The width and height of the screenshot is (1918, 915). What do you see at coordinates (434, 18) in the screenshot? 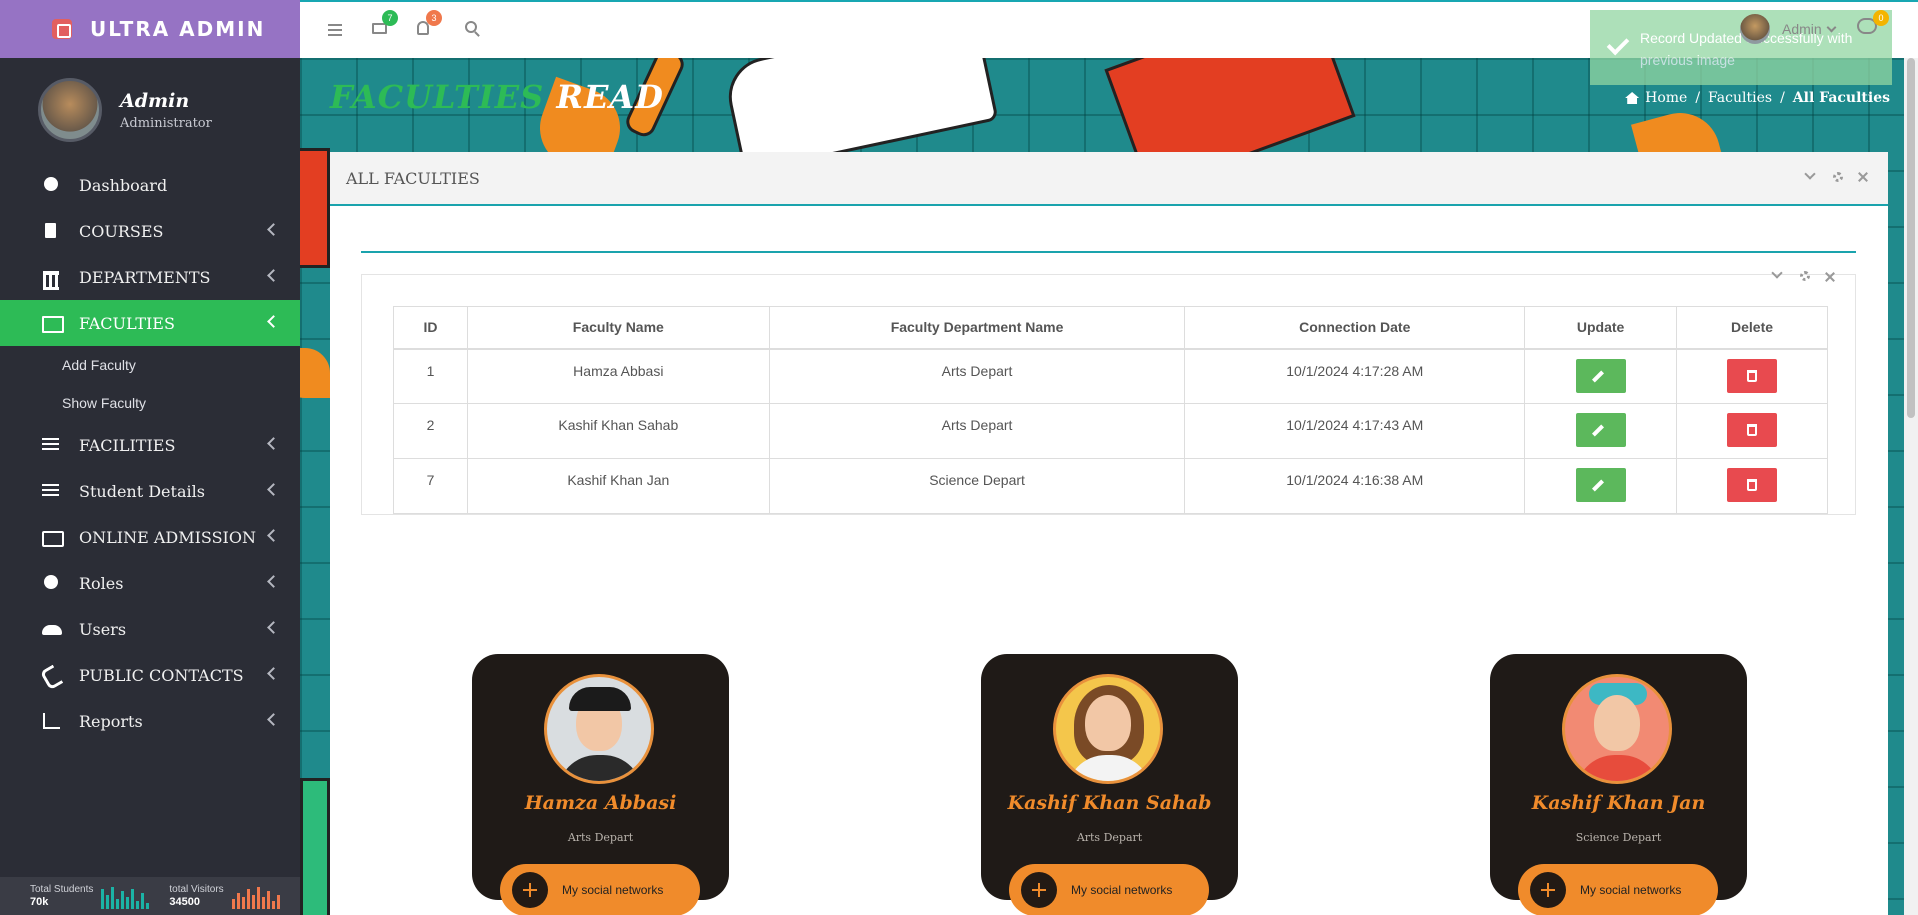
I see `notification-badge: 3` at bounding box center [434, 18].